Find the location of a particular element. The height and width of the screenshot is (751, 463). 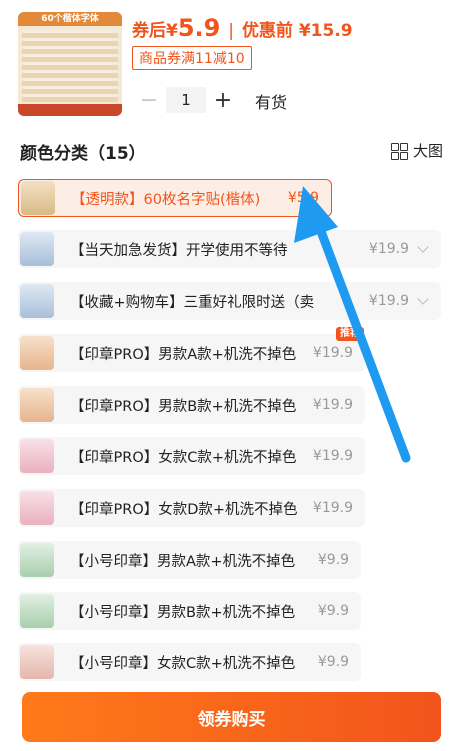

option-label: 【收藏+购物车】三重好礼限时送（卖 is located at coordinates (192, 302).